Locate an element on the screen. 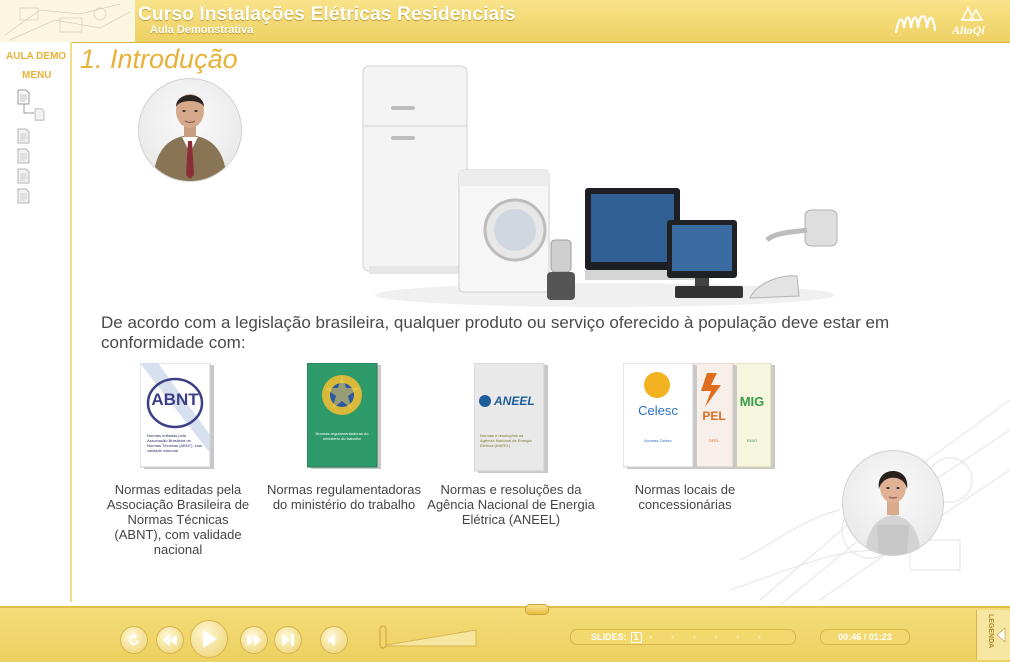 This screenshot has height=662, width=1010. slides-label: SLIDES: is located at coordinates (609, 637).